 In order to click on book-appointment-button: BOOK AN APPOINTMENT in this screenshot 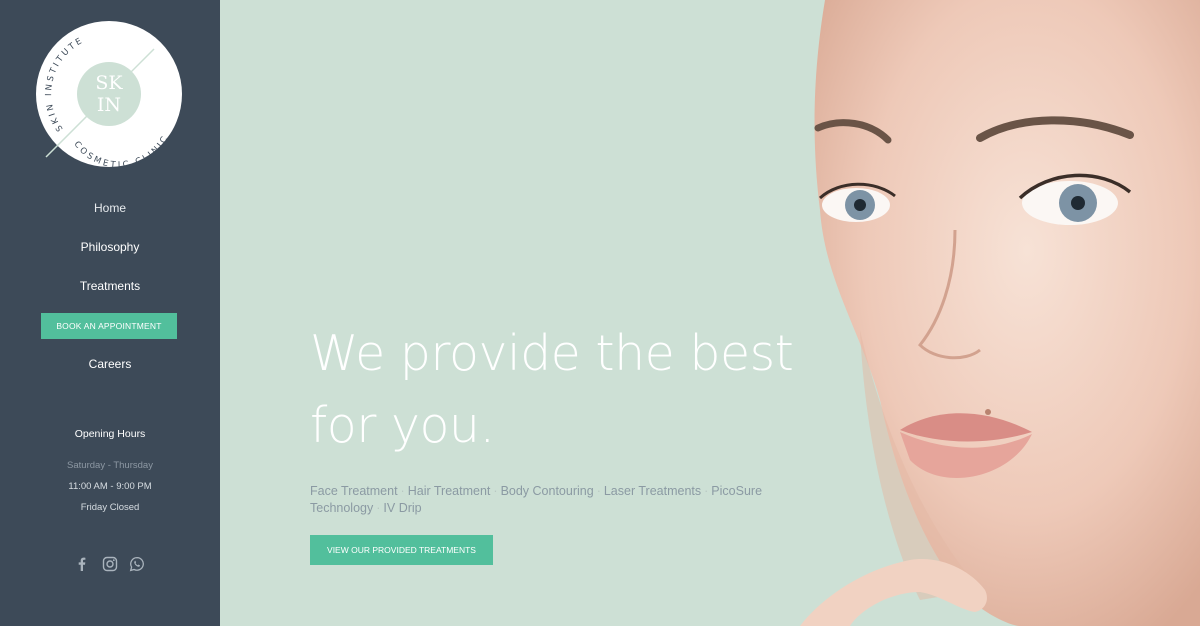, I will do `click(109, 326)`.